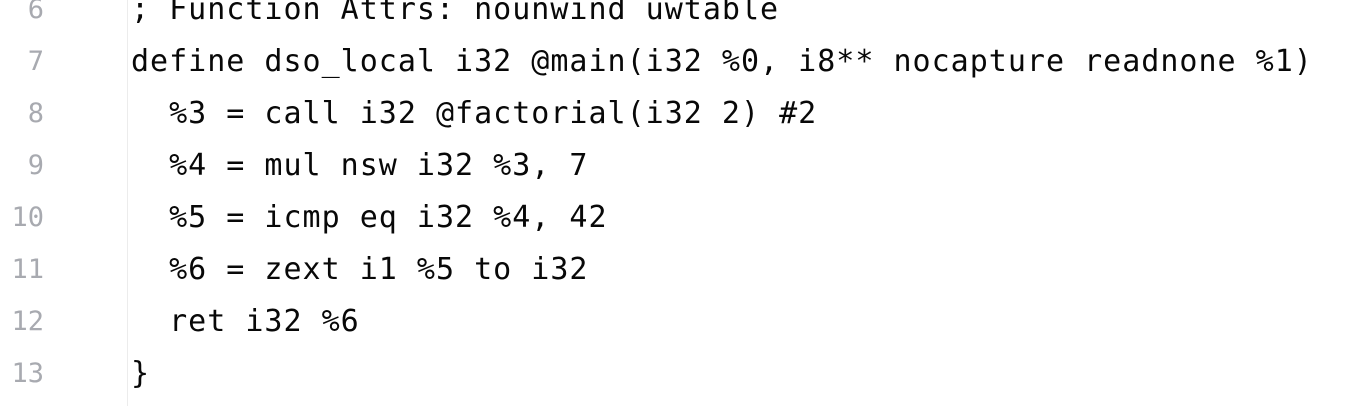 This screenshot has width=1366, height=416. Describe the element at coordinates (359, 270) in the screenshot. I see `code-text: %6 = zext i1 %5 to i32` at that location.